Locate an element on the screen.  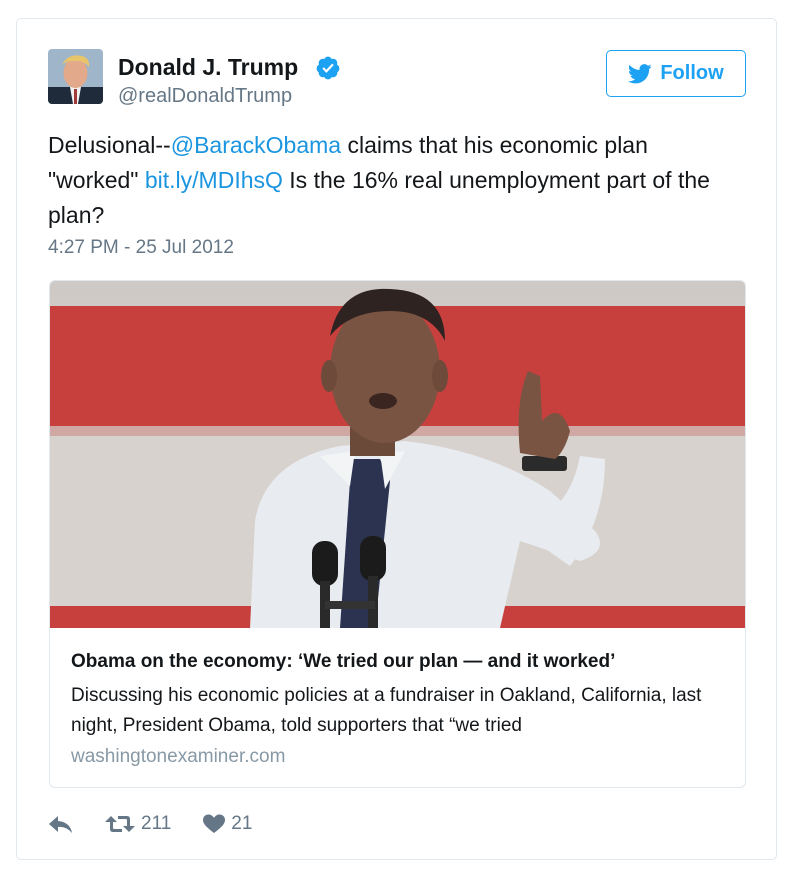
author-name: Donald J. Trump is located at coordinates (208, 67).